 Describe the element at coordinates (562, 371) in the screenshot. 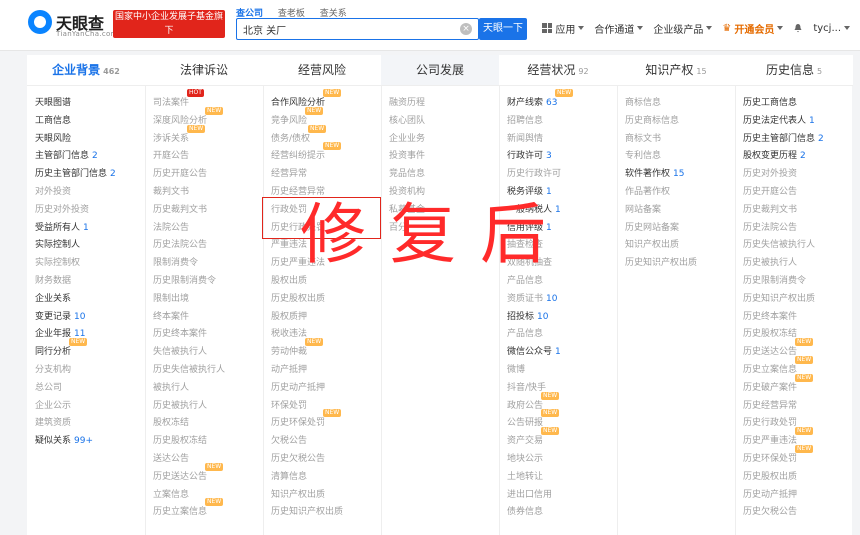

I see `menu-item: 微博` at that location.